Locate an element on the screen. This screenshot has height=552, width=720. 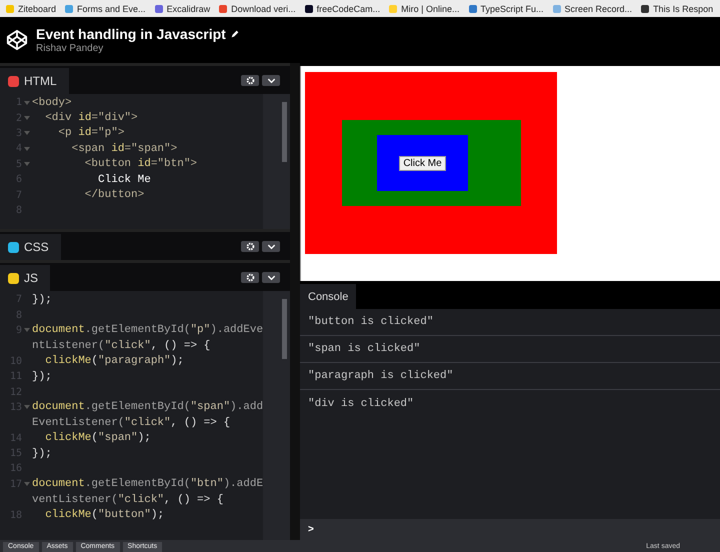
paragraph-box: Click Me is located at coordinates (431, 163).